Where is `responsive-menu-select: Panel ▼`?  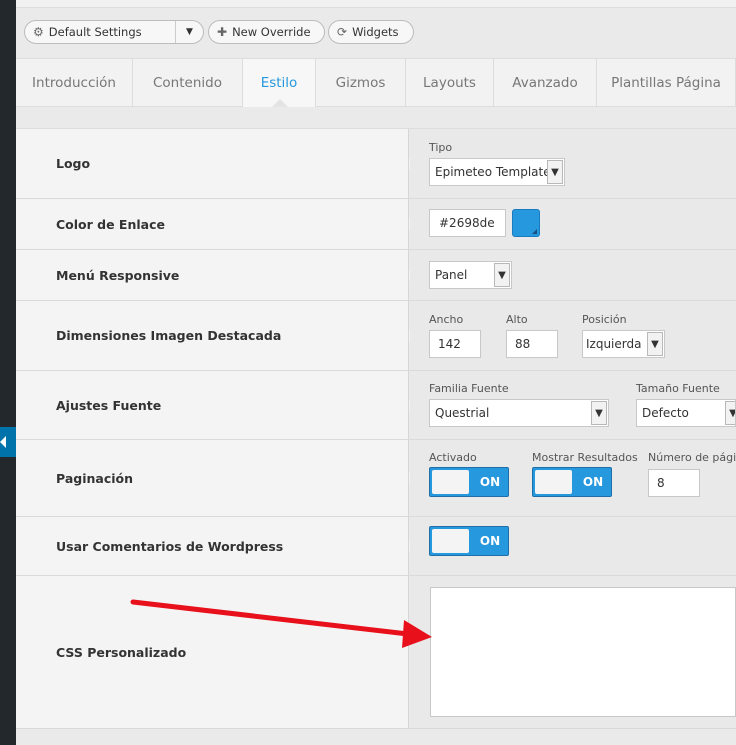
responsive-menu-select: Panel ▼ is located at coordinates (470, 275).